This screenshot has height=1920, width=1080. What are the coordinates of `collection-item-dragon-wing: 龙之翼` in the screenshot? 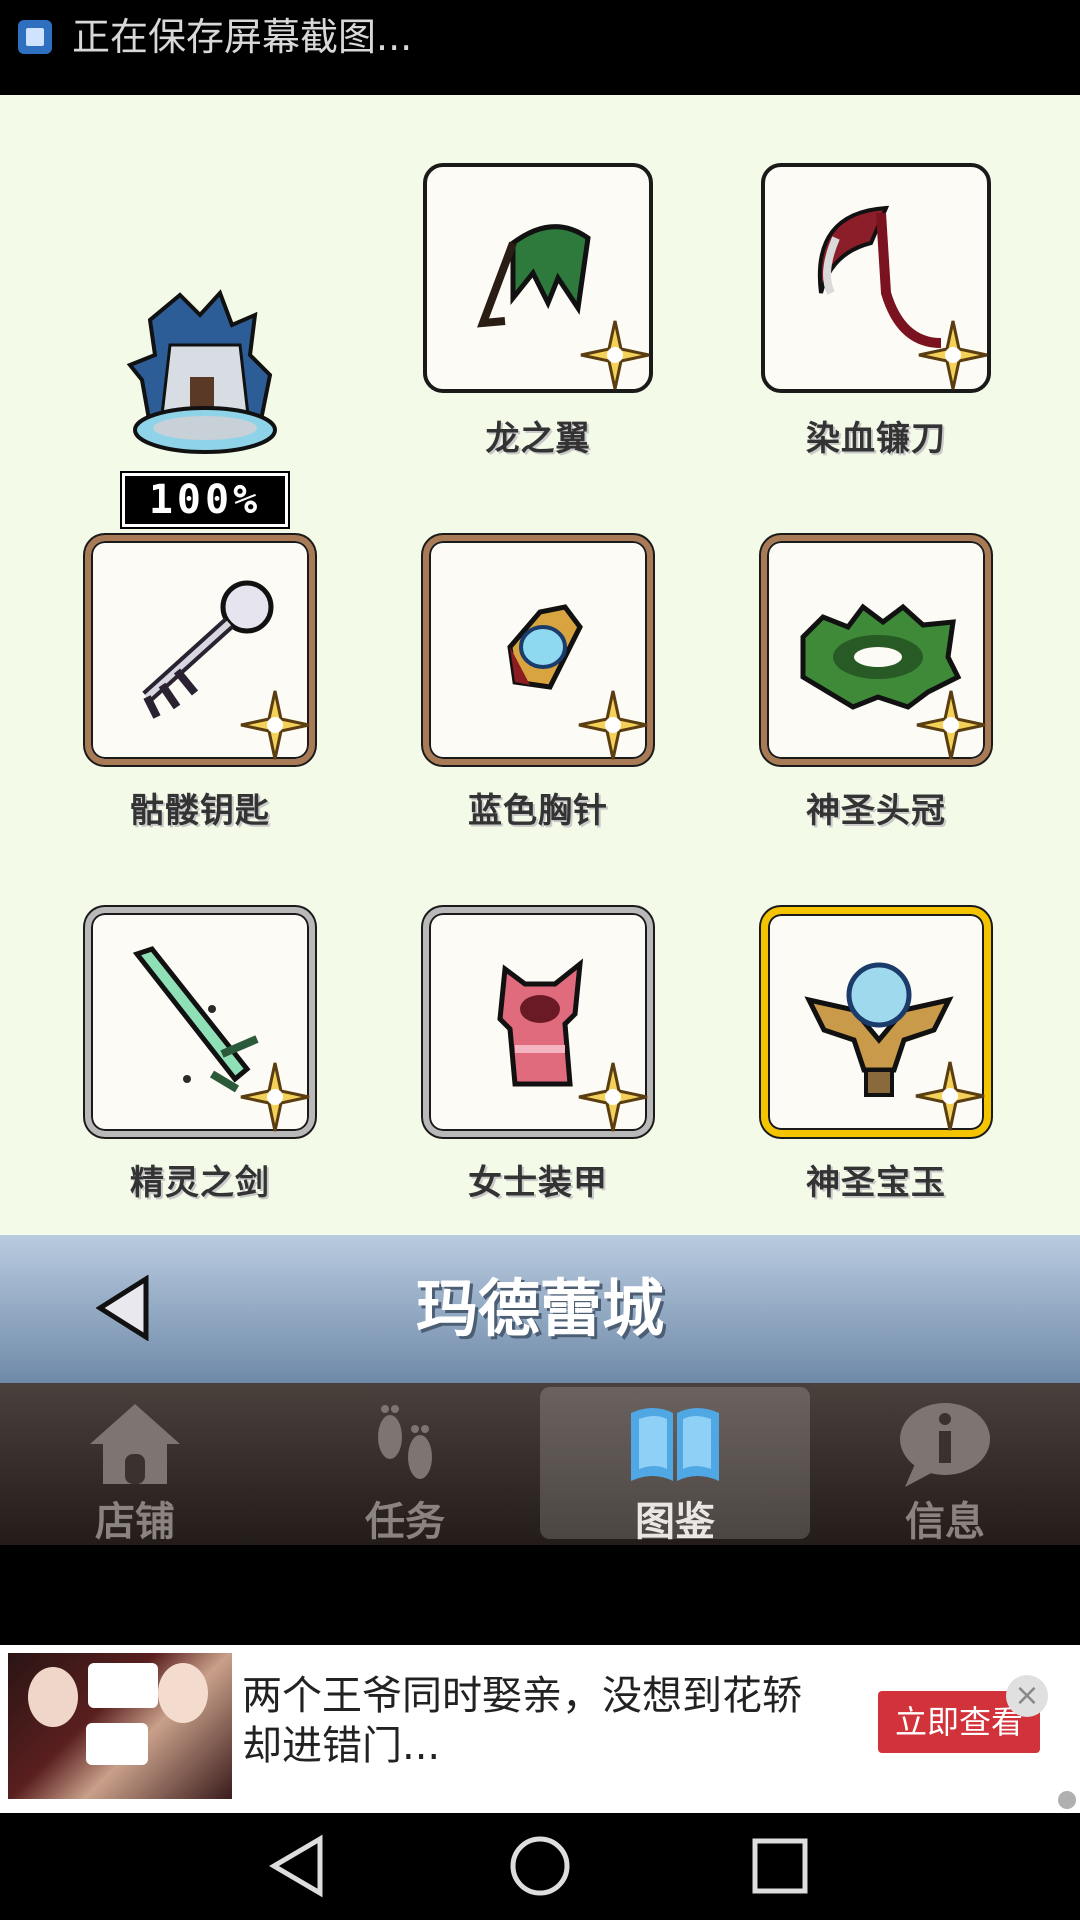 It's located at (591, 349).